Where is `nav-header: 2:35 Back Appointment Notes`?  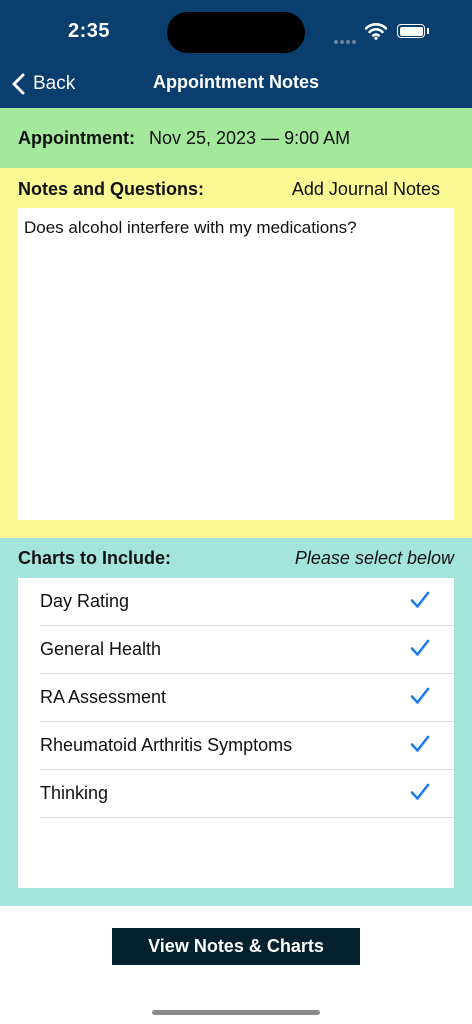 nav-header: 2:35 Back Appointment Notes is located at coordinates (236, 54).